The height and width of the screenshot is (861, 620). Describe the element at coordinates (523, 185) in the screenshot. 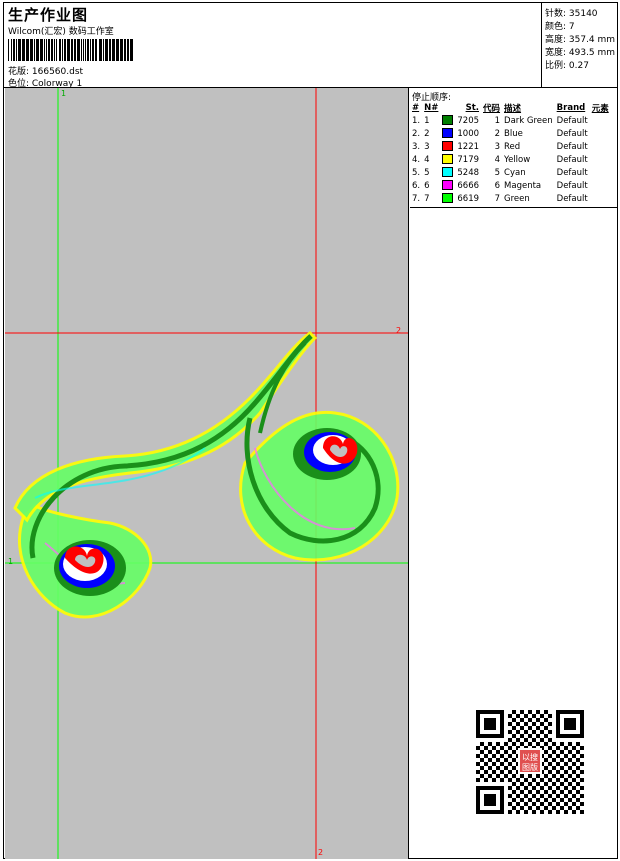

I see `row-desc: Magenta` at that location.